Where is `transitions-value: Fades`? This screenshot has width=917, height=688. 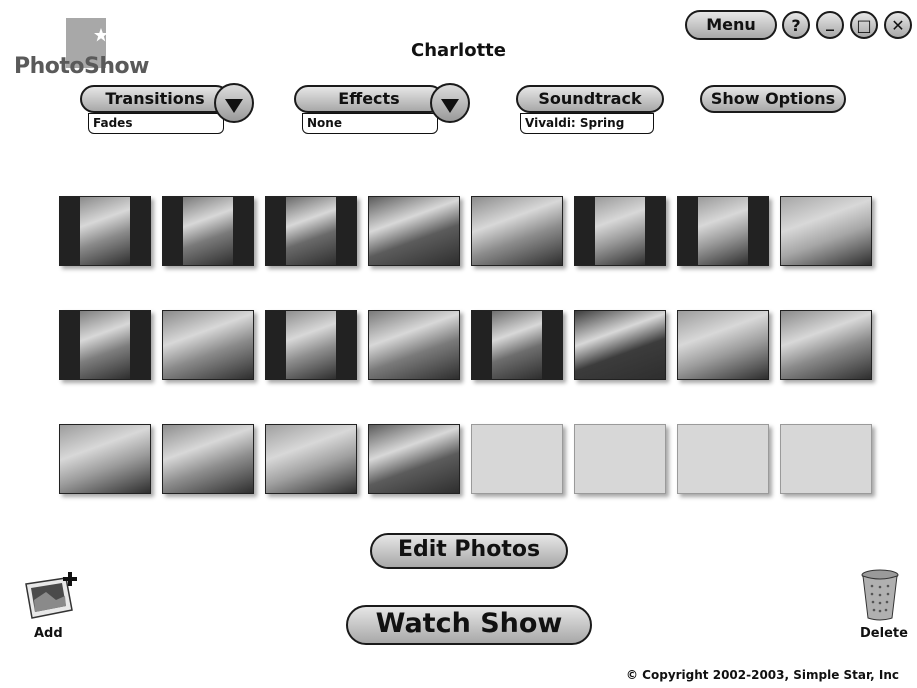 transitions-value: Fades is located at coordinates (156, 123).